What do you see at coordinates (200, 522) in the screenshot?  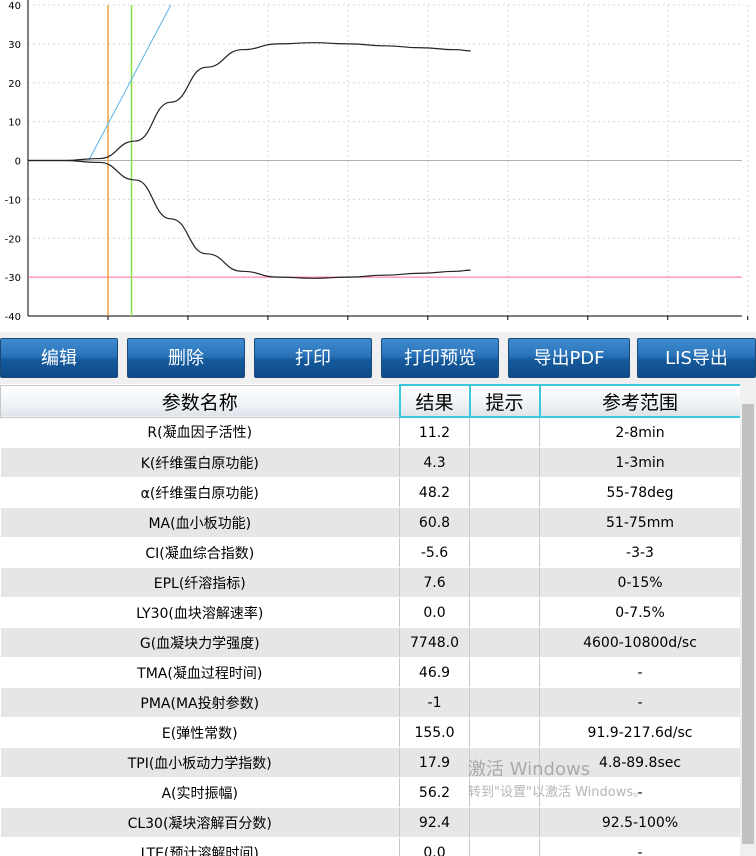 I see `param-name-cell: MA(血小板功能)` at bounding box center [200, 522].